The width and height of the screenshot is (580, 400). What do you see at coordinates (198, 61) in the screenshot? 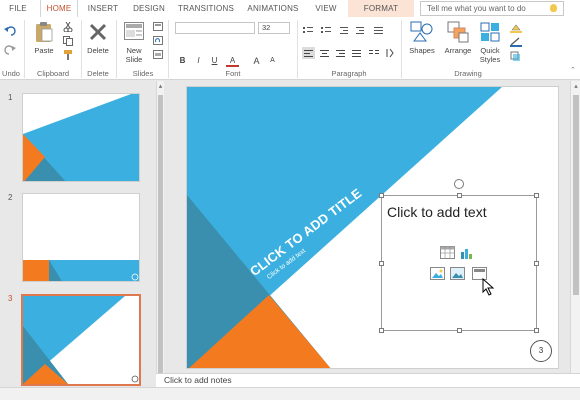
I see `italic-button: I` at bounding box center [198, 61].